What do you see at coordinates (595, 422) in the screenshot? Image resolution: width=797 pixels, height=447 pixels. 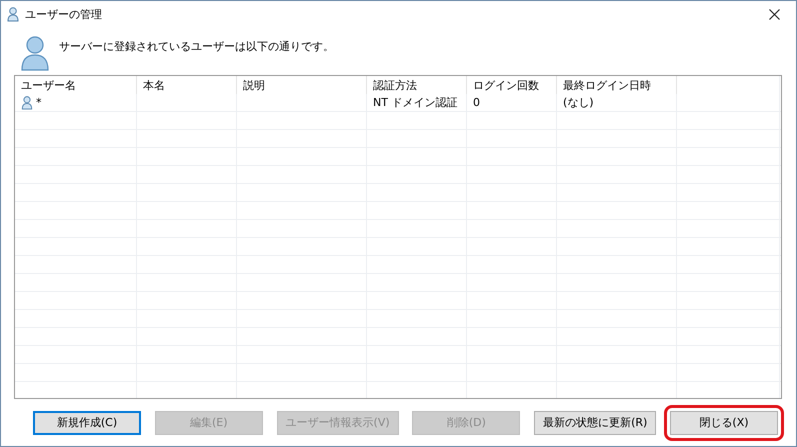 I see `dialog-button: 最新の状態に更新(R)` at bounding box center [595, 422].